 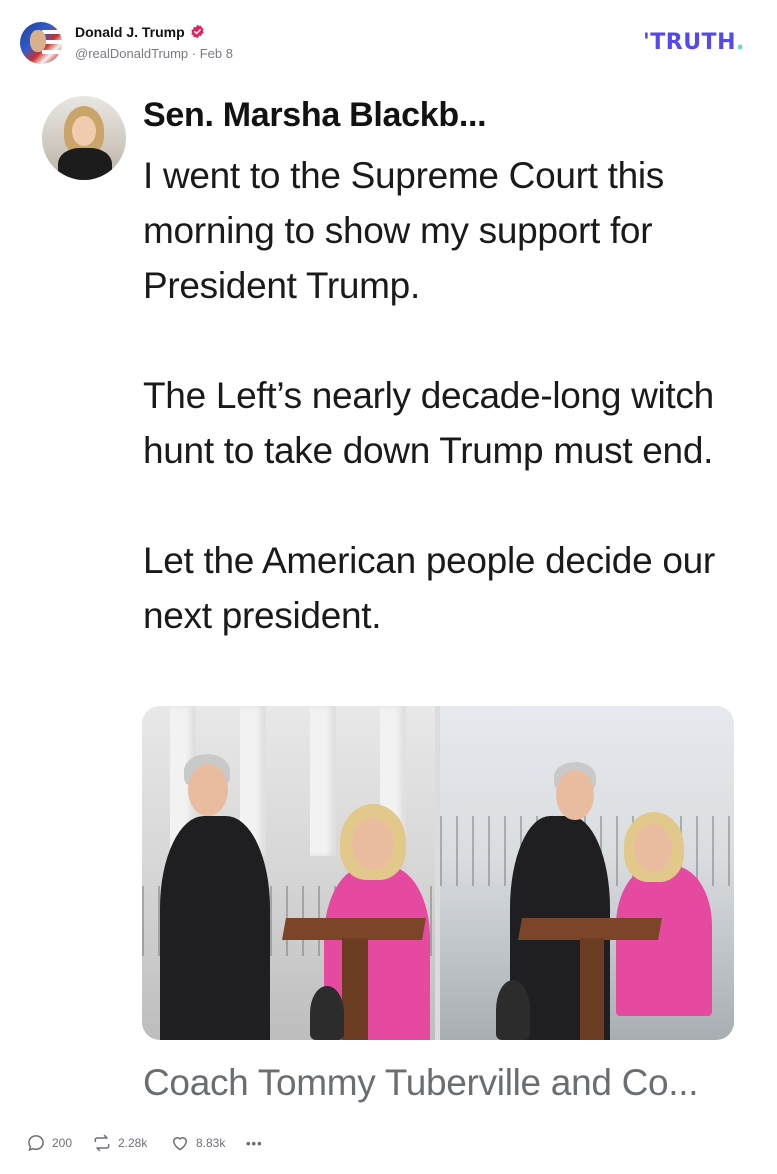 I want to click on retruth-button: 2.28k, so click(x=119, y=1143).